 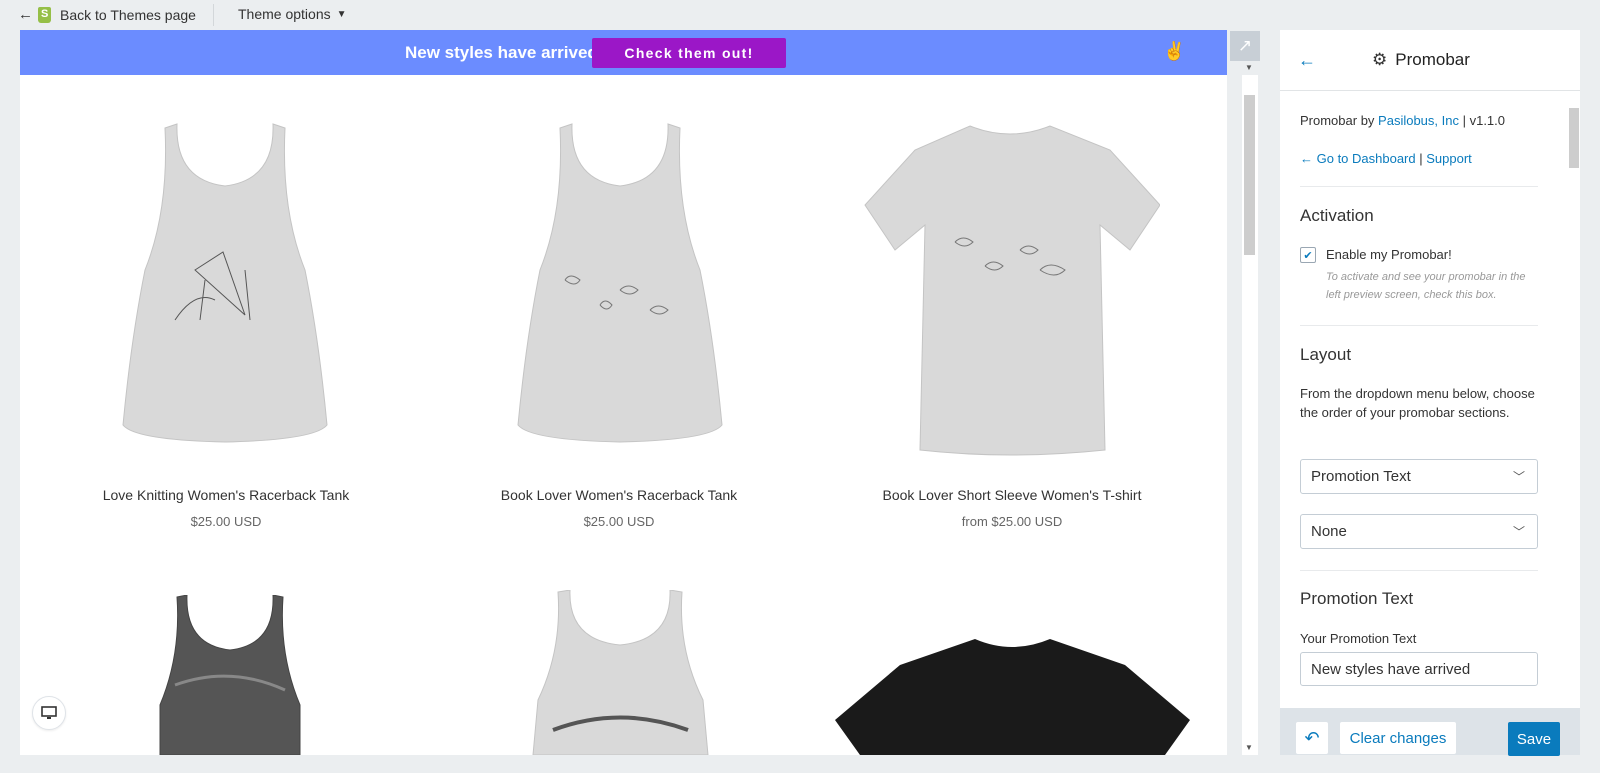 What do you see at coordinates (226, 495) in the screenshot?
I see `product-title: Love Knitting Women's Racerback Tank` at bounding box center [226, 495].